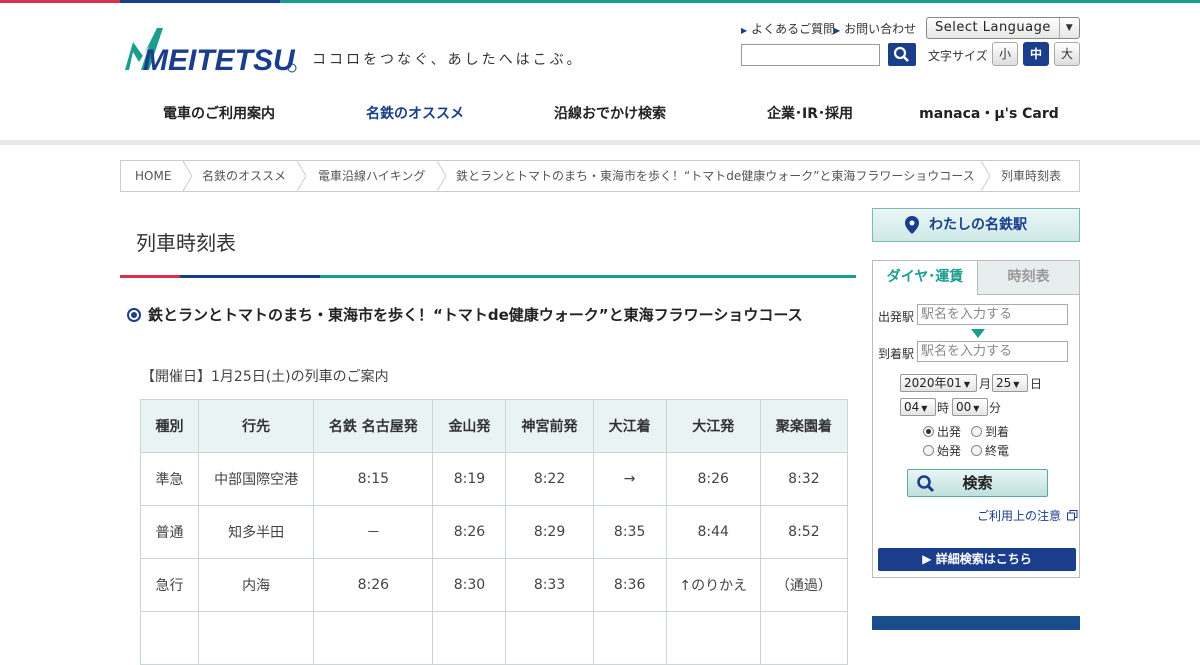 The width and height of the screenshot is (1200, 665). What do you see at coordinates (810, 55) in the screenshot?
I see `site-search-input` at bounding box center [810, 55].